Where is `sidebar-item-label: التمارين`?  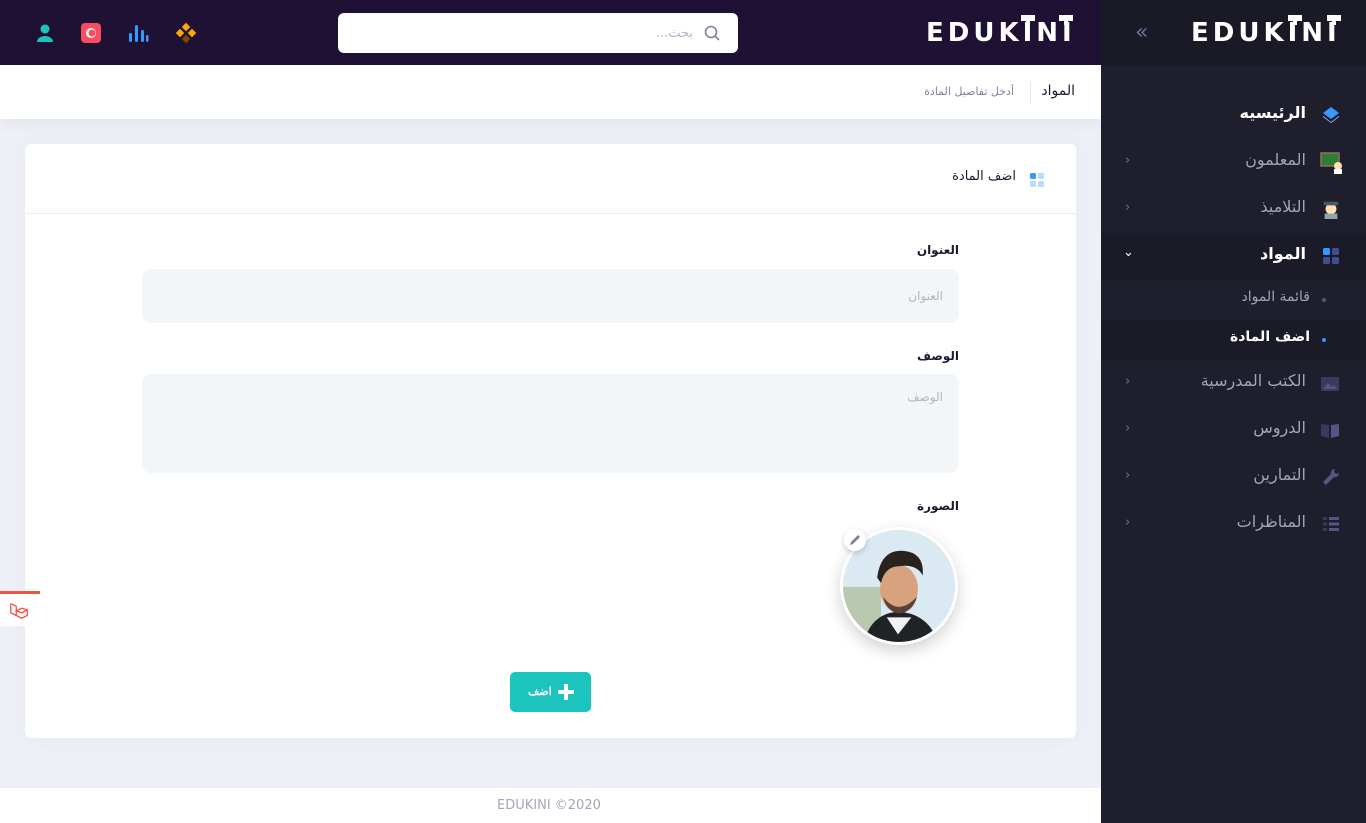 sidebar-item-label: التمارين is located at coordinates (1279, 474).